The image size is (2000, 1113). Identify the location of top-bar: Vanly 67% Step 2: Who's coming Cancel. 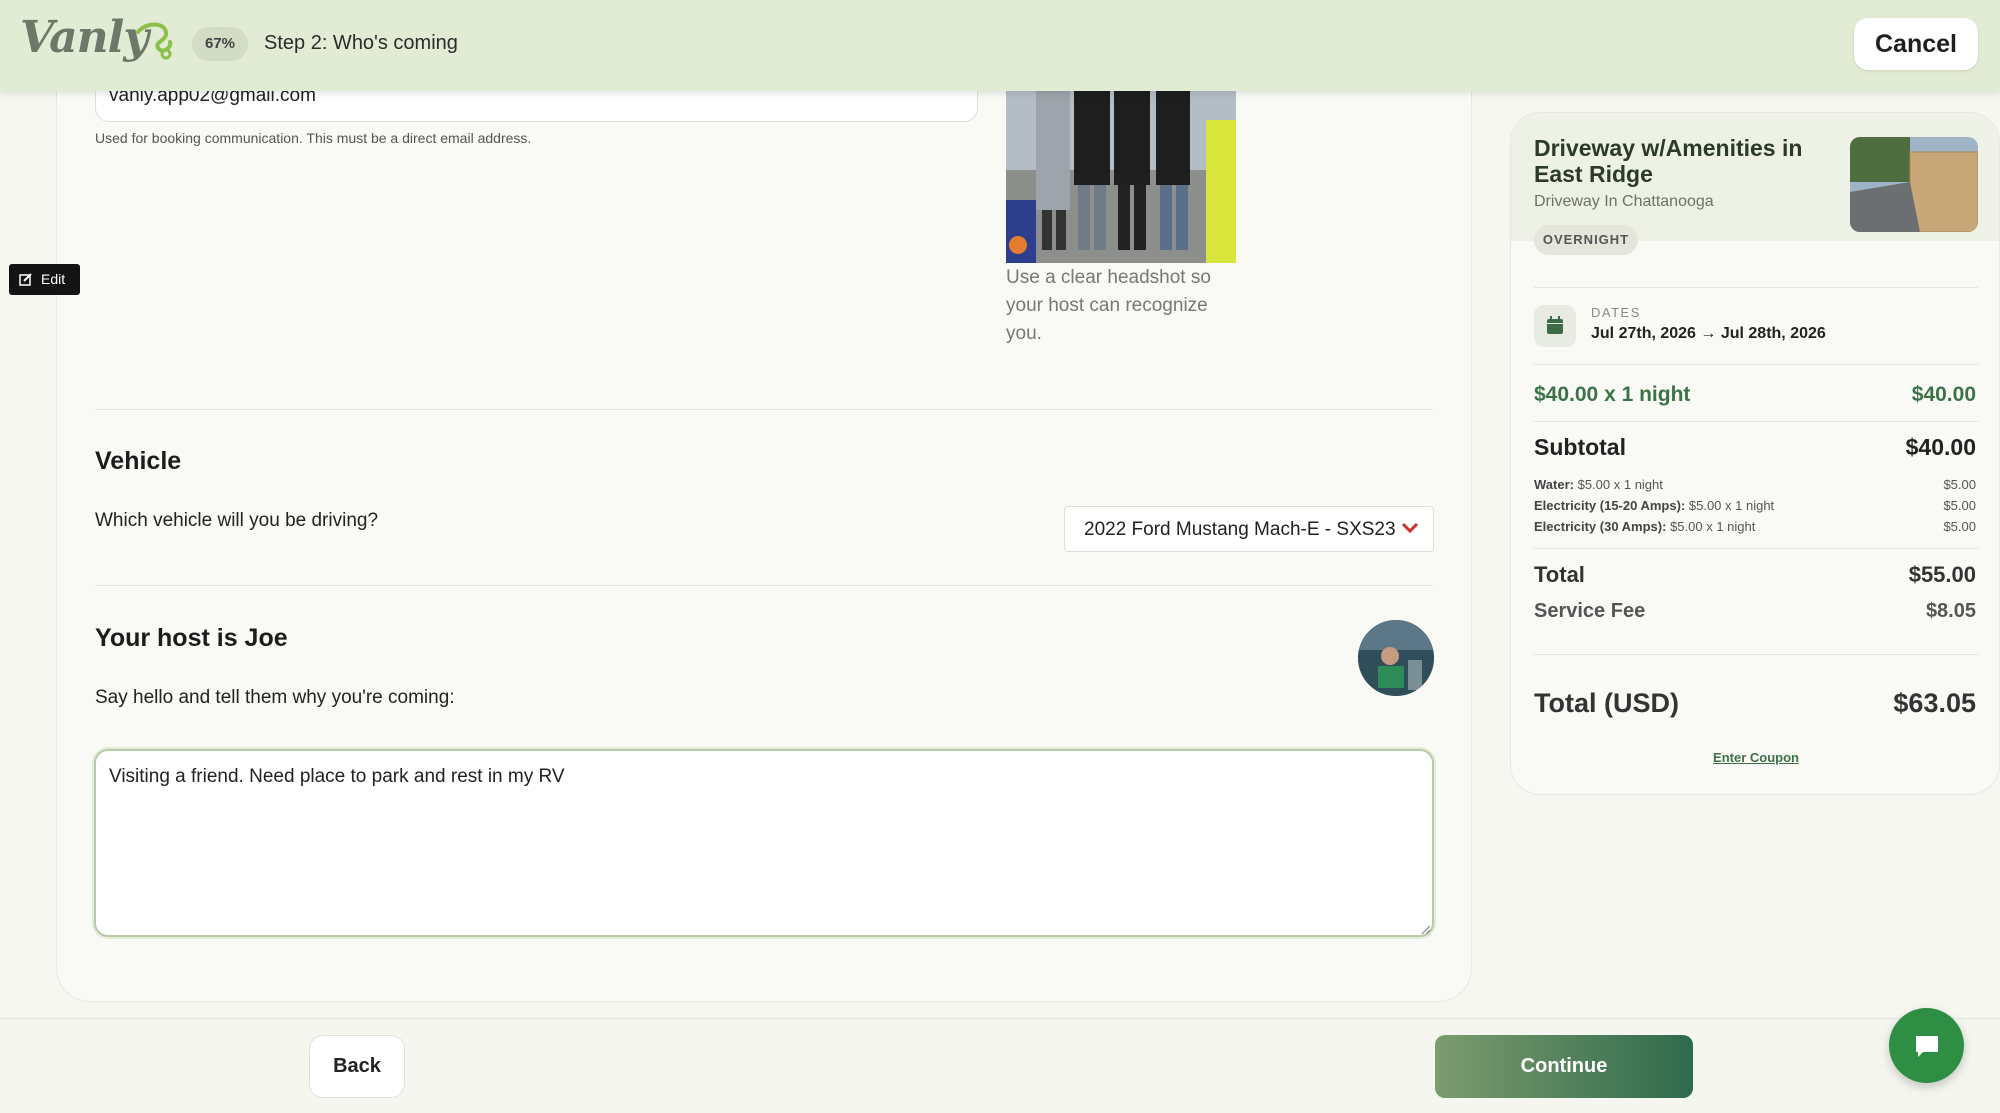
(1000, 45).